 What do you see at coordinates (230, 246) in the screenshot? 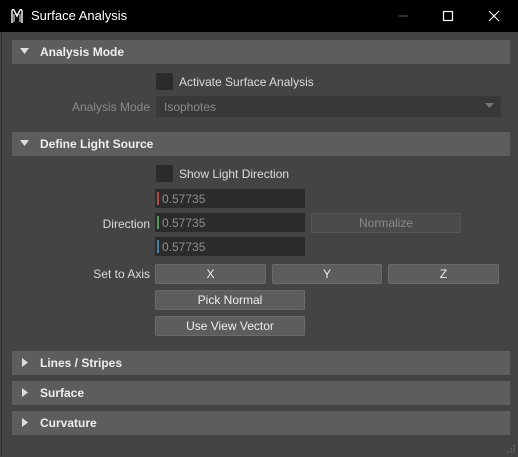
I see `direction-z-field: 0.57735` at bounding box center [230, 246].